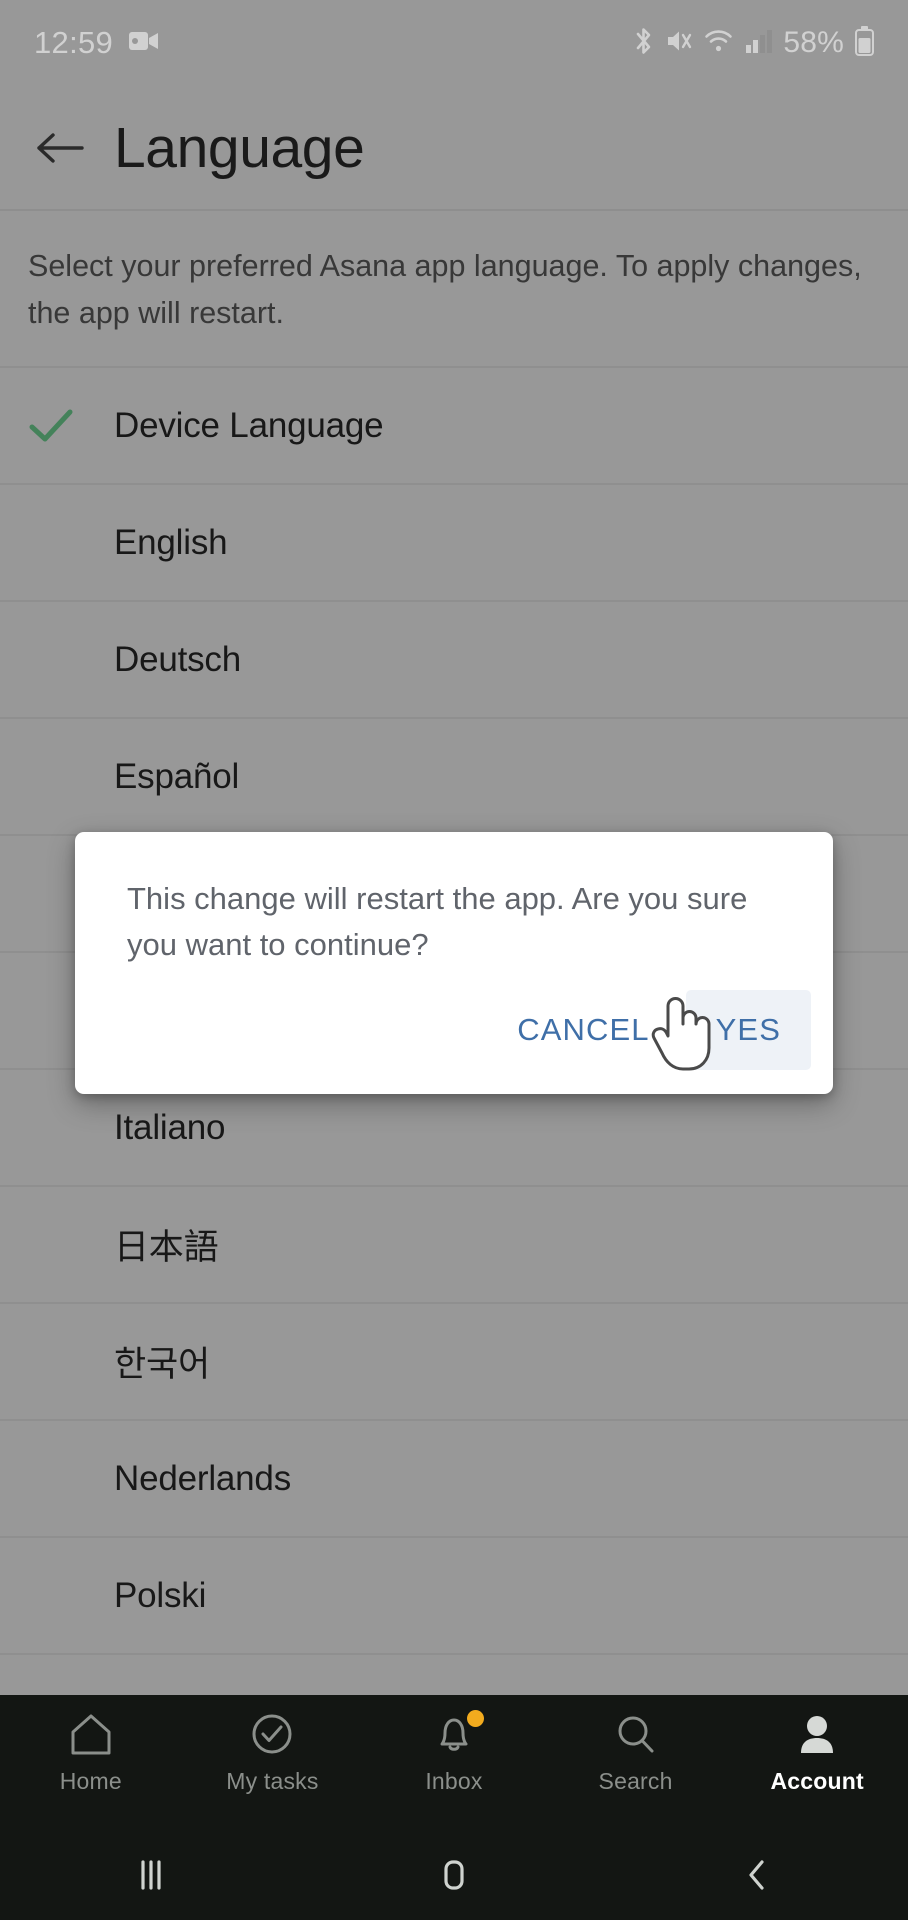 This screenshot has width=908, height=1920. I want to click on nav-label: Account, so click(817, 1781).